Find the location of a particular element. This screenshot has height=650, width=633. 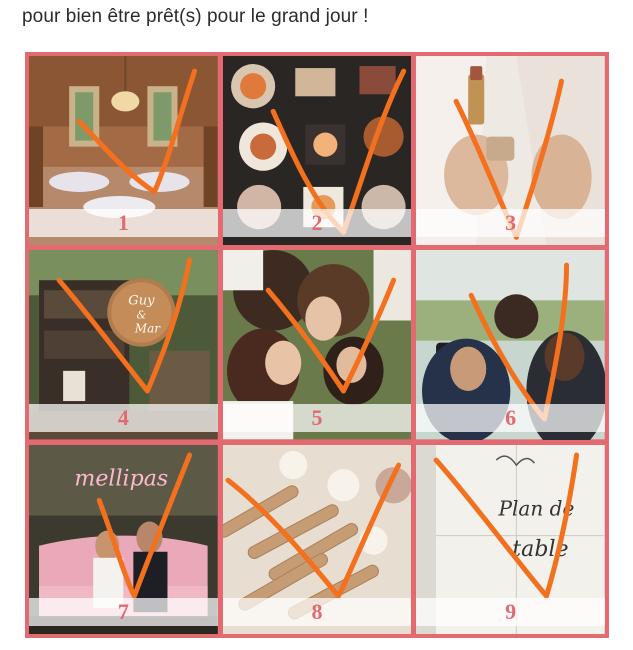

tile-number-band: 6 is located at coordinates (510, 417).